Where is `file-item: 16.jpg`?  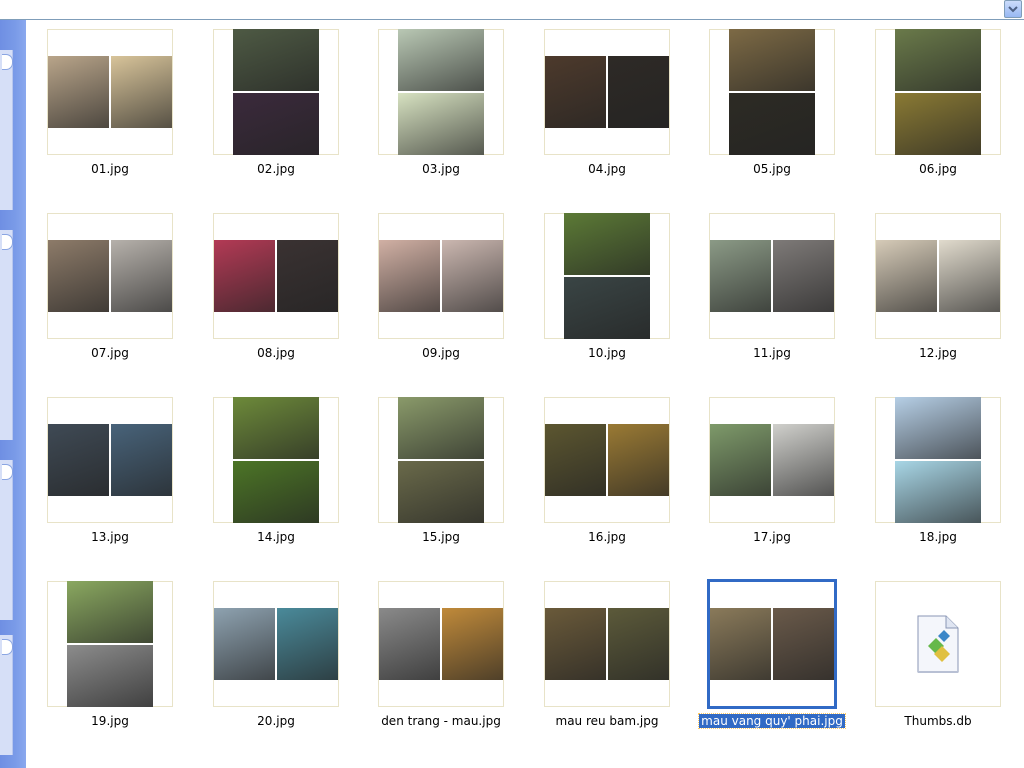 file-item: 16.jpg is located at coordinates (603, 478).